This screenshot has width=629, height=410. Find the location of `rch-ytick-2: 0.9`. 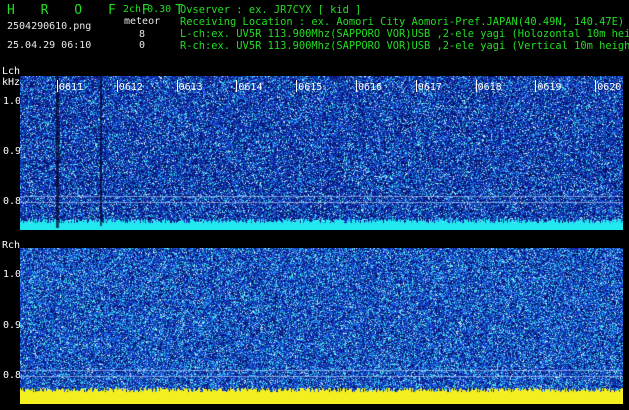

rch-ytick-2: 0.9 is located at coordinates (12, 325).